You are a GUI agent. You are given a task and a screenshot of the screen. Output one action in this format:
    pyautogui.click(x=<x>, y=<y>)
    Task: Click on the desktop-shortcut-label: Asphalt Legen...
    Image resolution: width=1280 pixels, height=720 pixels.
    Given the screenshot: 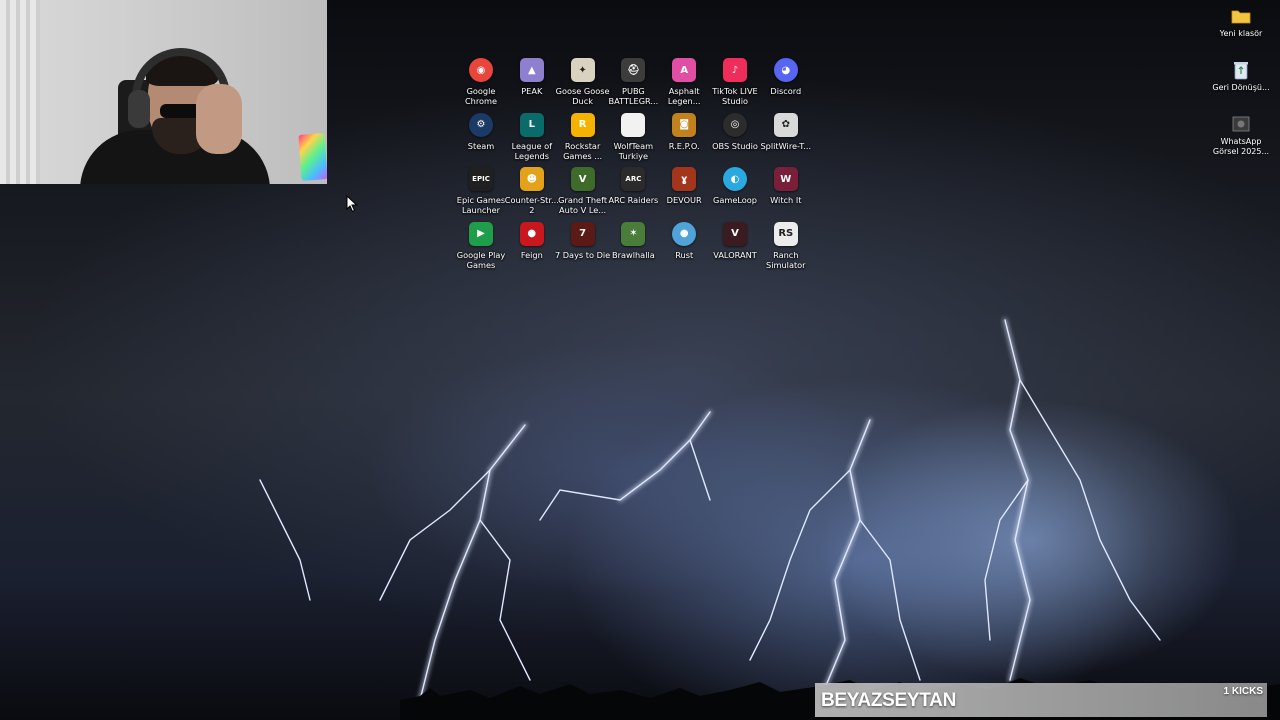 What is the action you would take?
    pyautogui.click(x=684, y=96)
    